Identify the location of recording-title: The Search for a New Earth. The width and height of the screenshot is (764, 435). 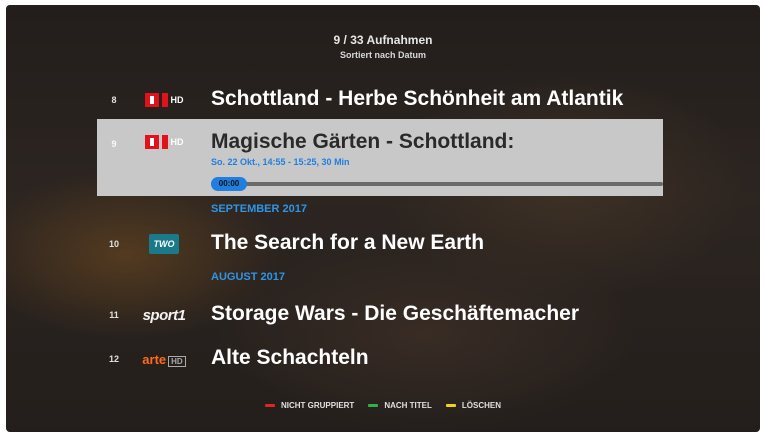
(348, 242).